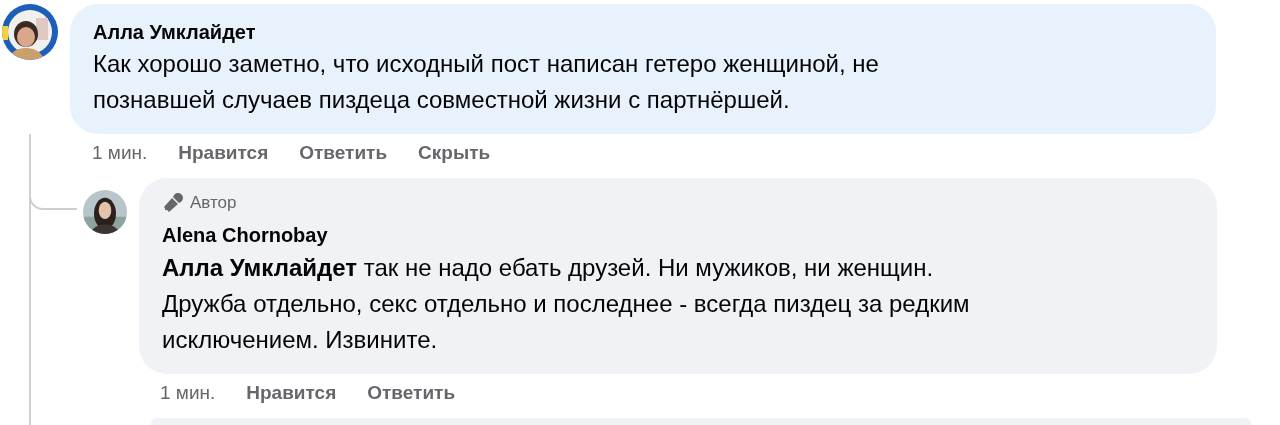 This screenshot has height=425, width=1280. Describe the element at coordinates (173, 203) in the screenshot. I see `microphone-icon` at that location.